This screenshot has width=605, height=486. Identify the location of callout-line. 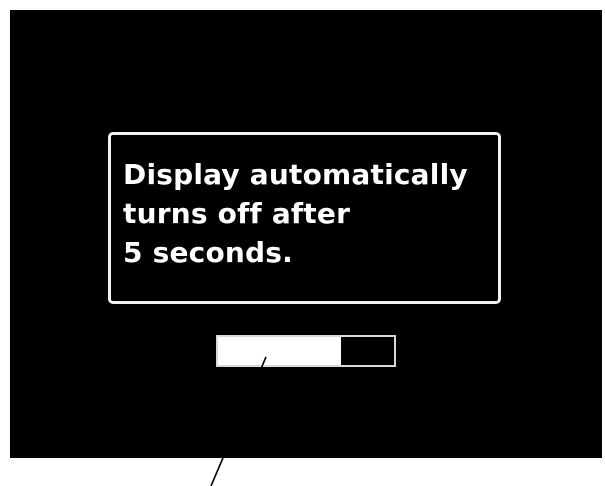
(238, 421).